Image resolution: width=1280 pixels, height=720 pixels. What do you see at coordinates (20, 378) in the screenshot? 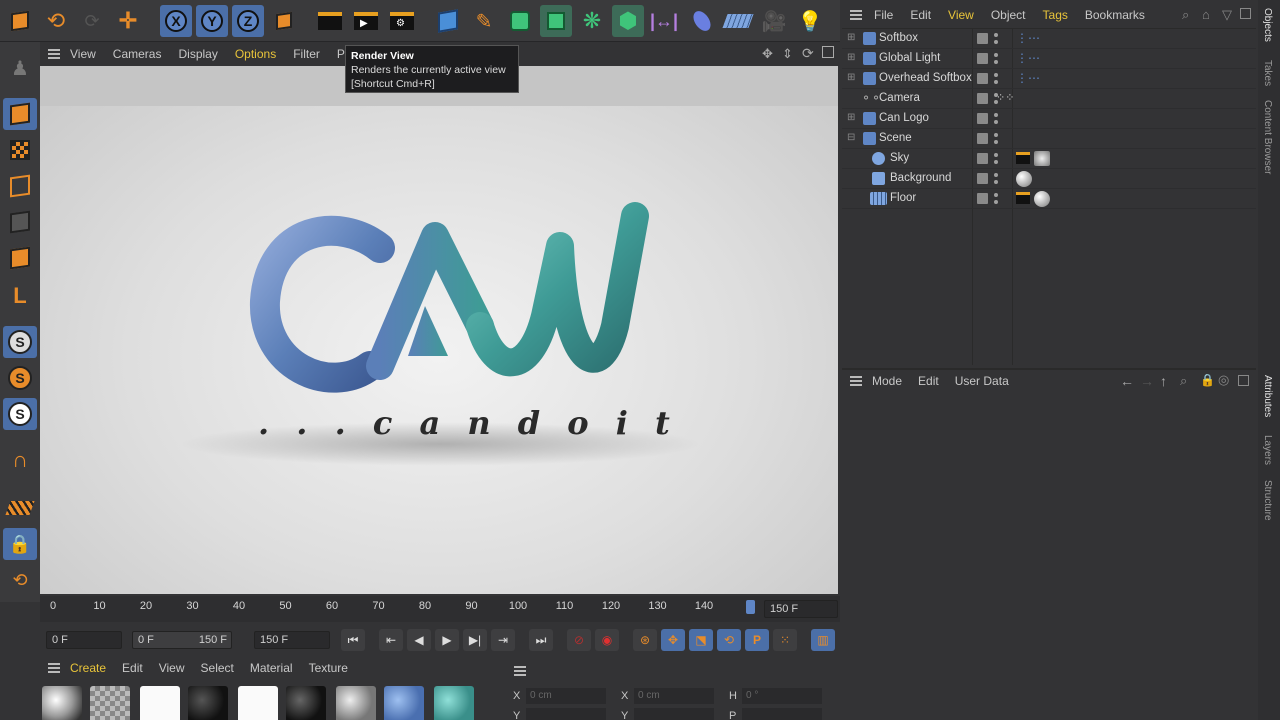
I see `snap-settings-button: S` at bounding box center [20, 378].